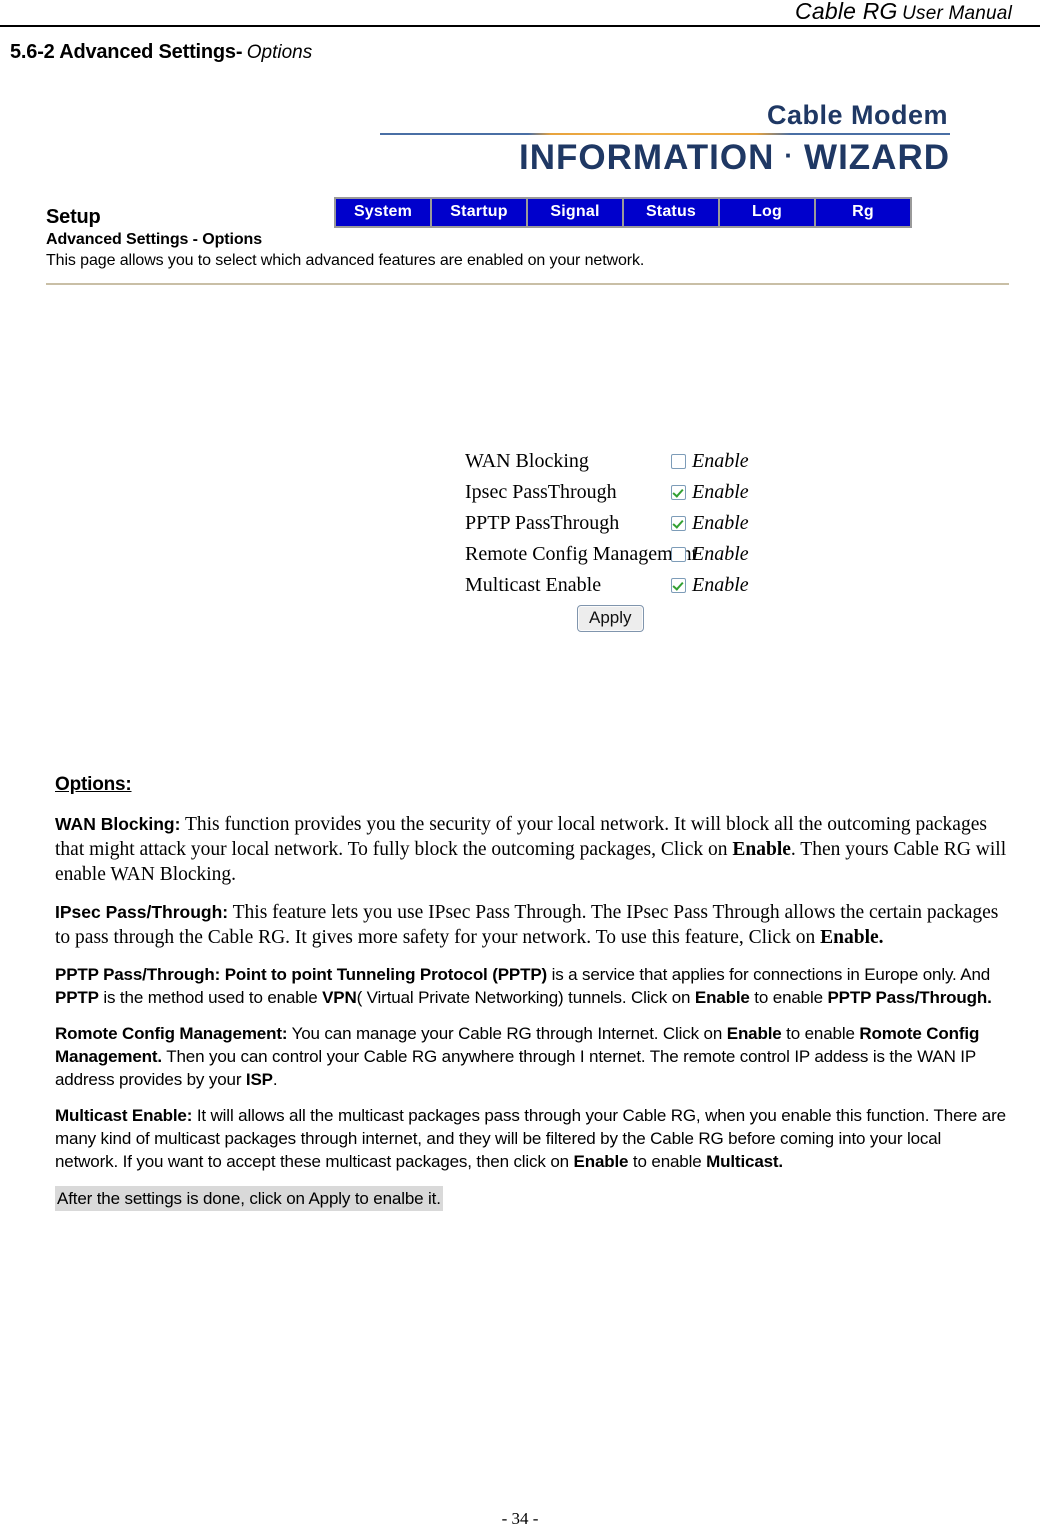 Image resolution: width=1040 pixels, height=1539 pixels. Describe the element at coordinates (678, 554) in the screenshot. I see `checkbox-remote-config-management` at that location.